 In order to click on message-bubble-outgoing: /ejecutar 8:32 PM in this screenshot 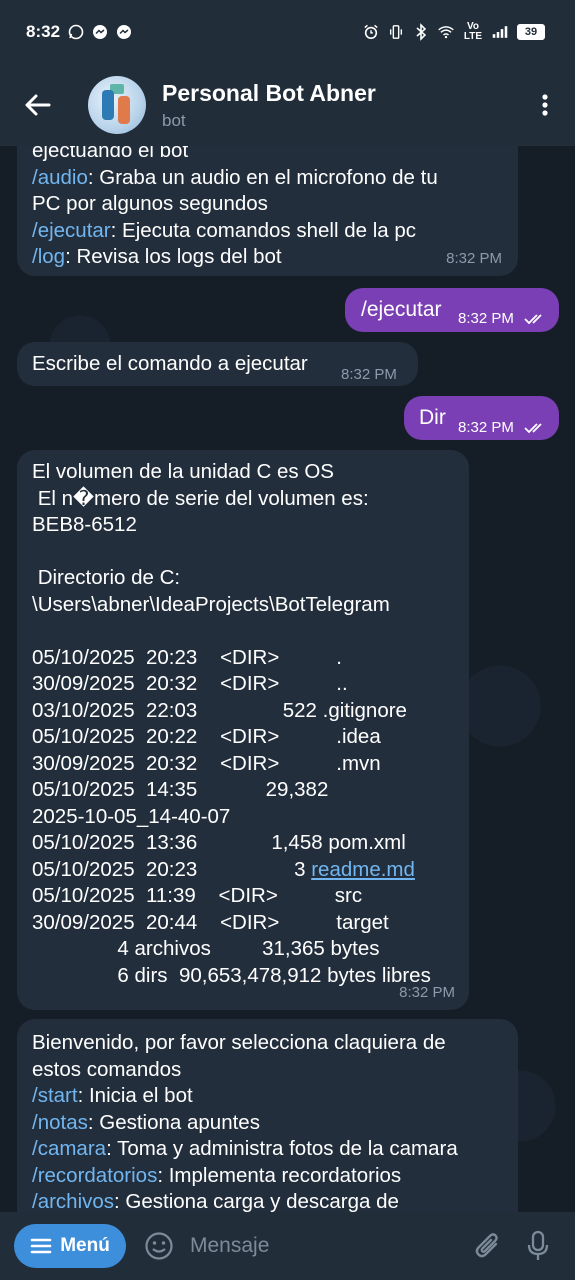, I will do `click(452, 310)`.